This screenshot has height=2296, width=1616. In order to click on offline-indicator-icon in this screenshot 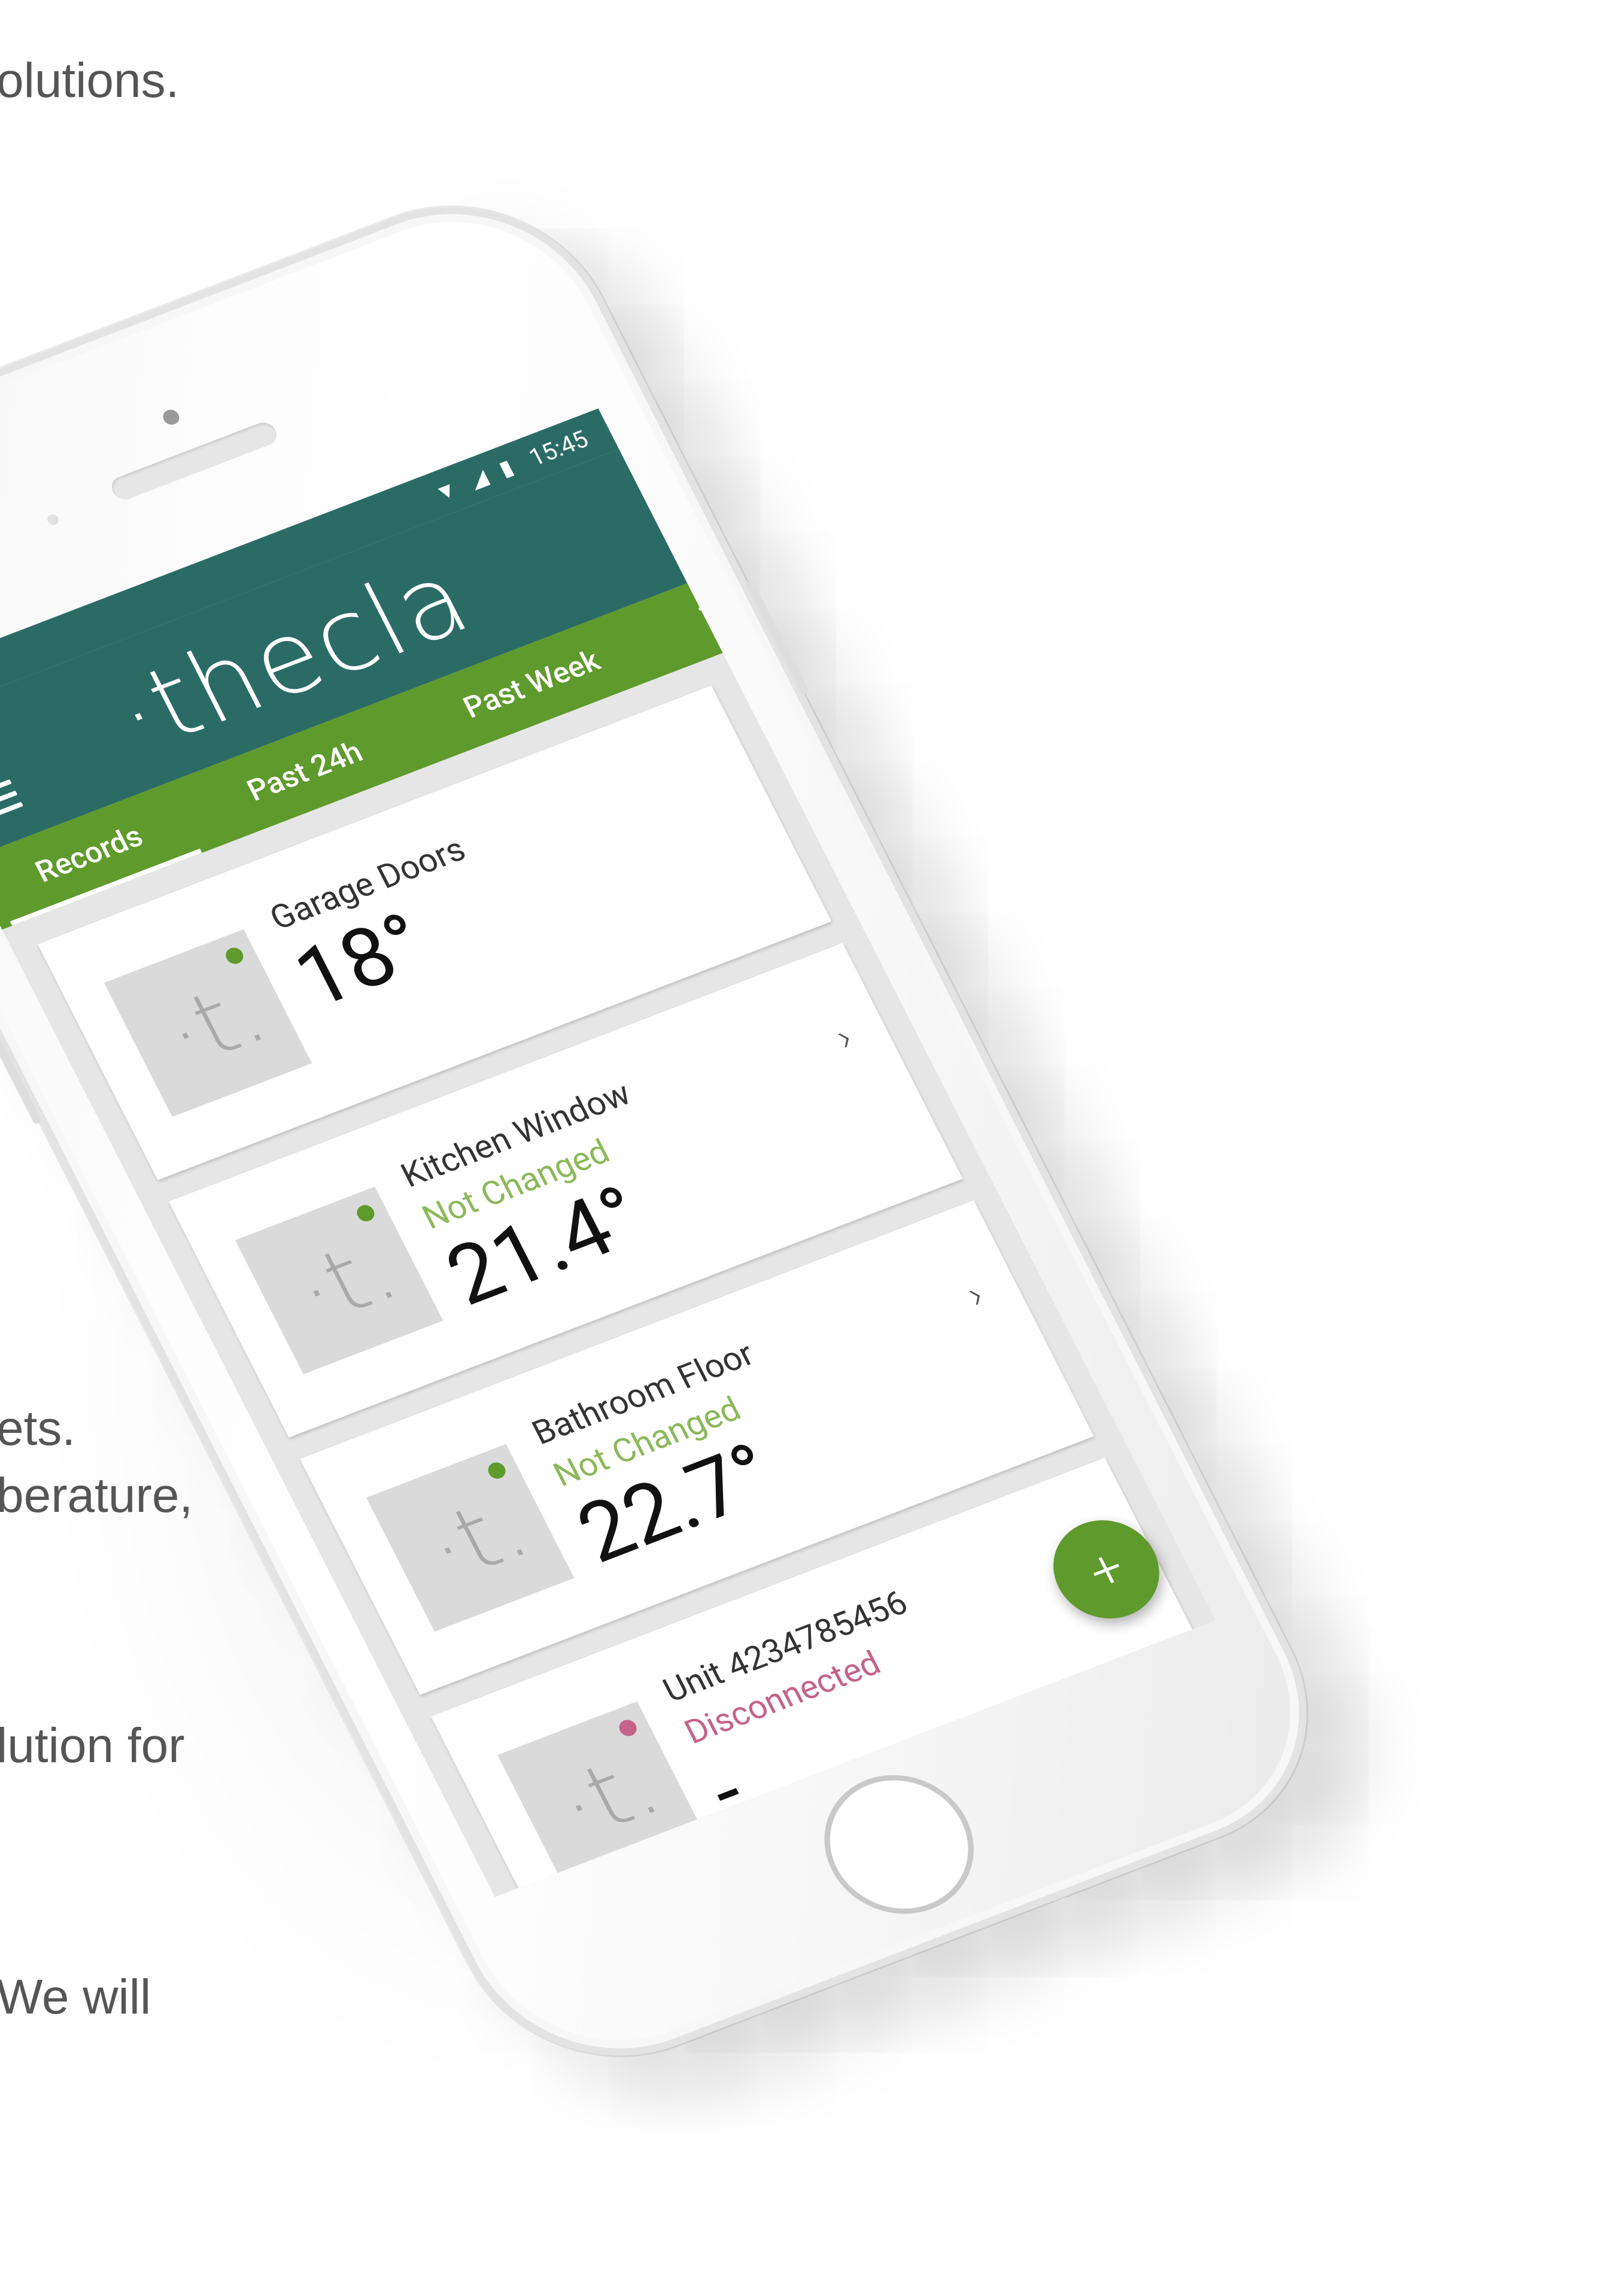, I will do `click(628, 1728)`.